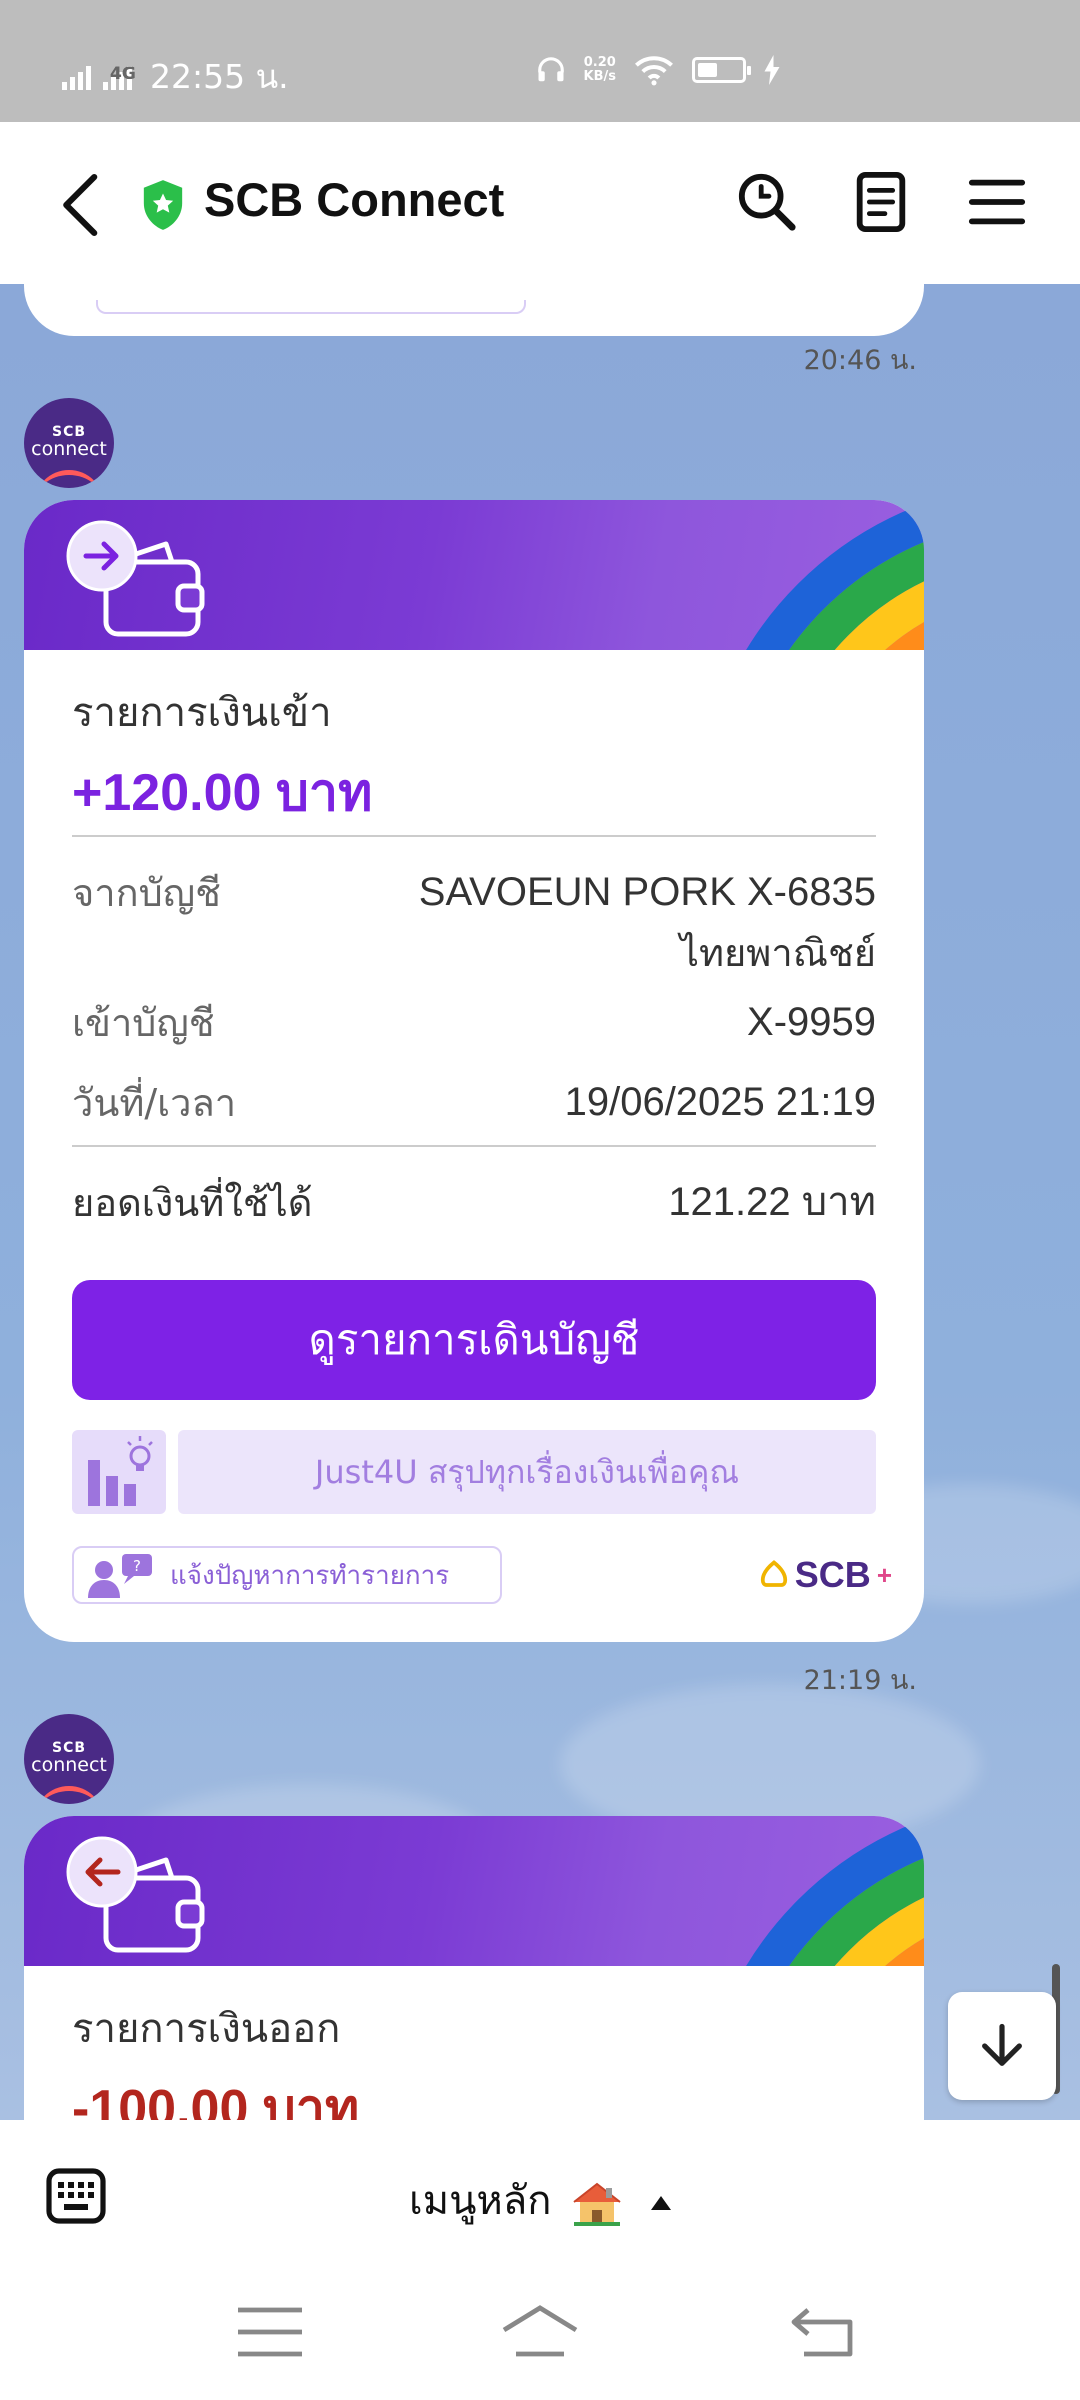  What do you see at coordinates (811, 1022) in the screenshot?
I see `to-account-value: X-9959` at bounding box center [811, 1022].